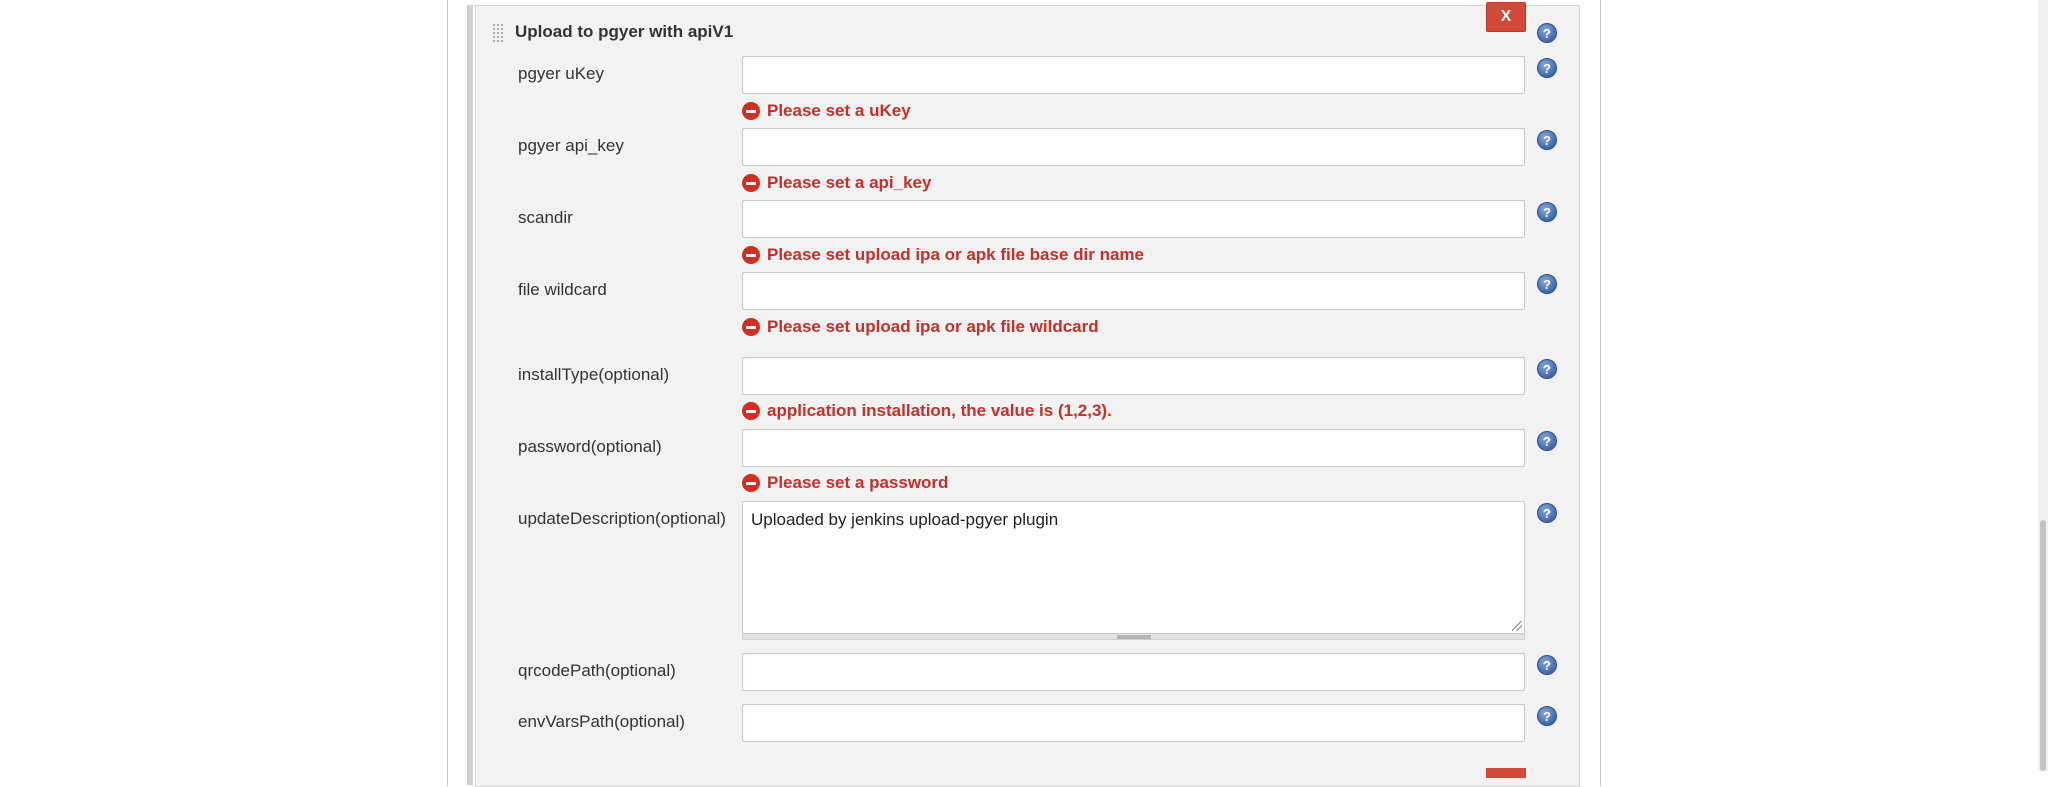  I want to click on scandir-help-icon: ?, so click(1547, 212).